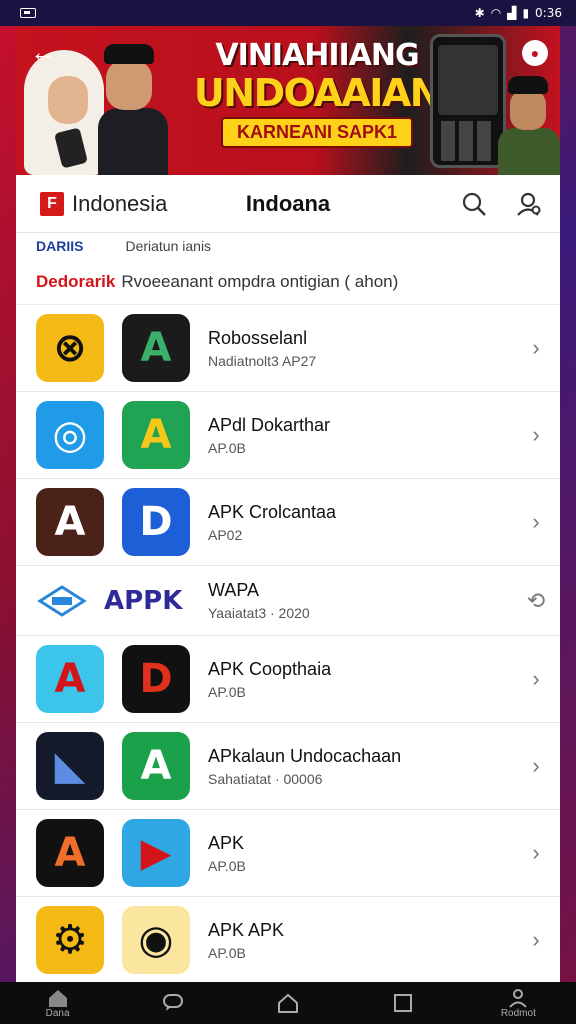 The height and width of the screenshot is (1024, 576). I want to click on search-icon, so click(474, 204).